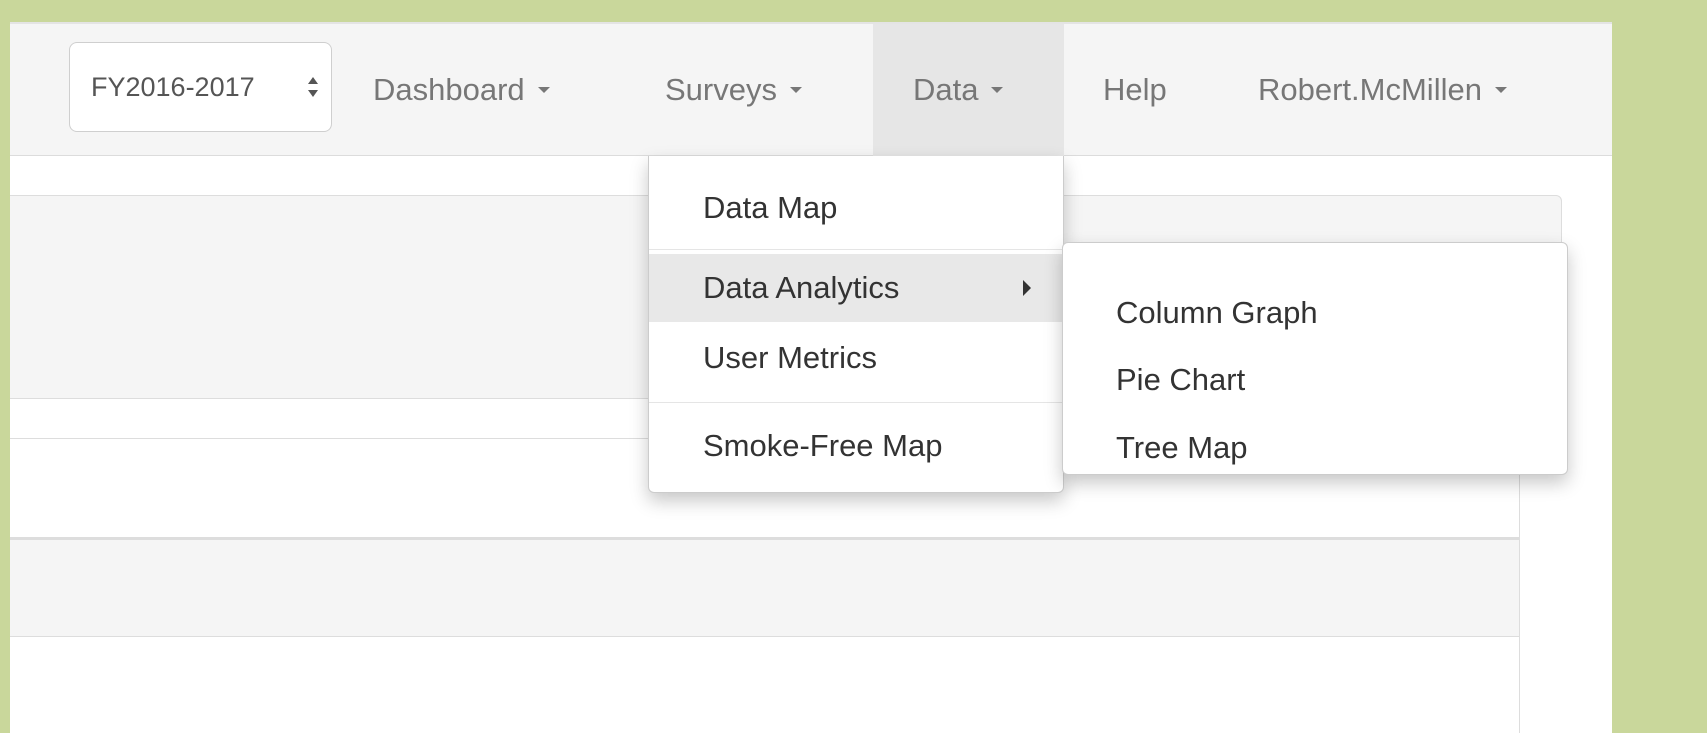 The width and height of the screenshot is (1707, 733). What do you see at coordinates (1217, 312) in the screenshot?
I see `submenu-item-label: Column Graph` at bounding box center [1217, 312].